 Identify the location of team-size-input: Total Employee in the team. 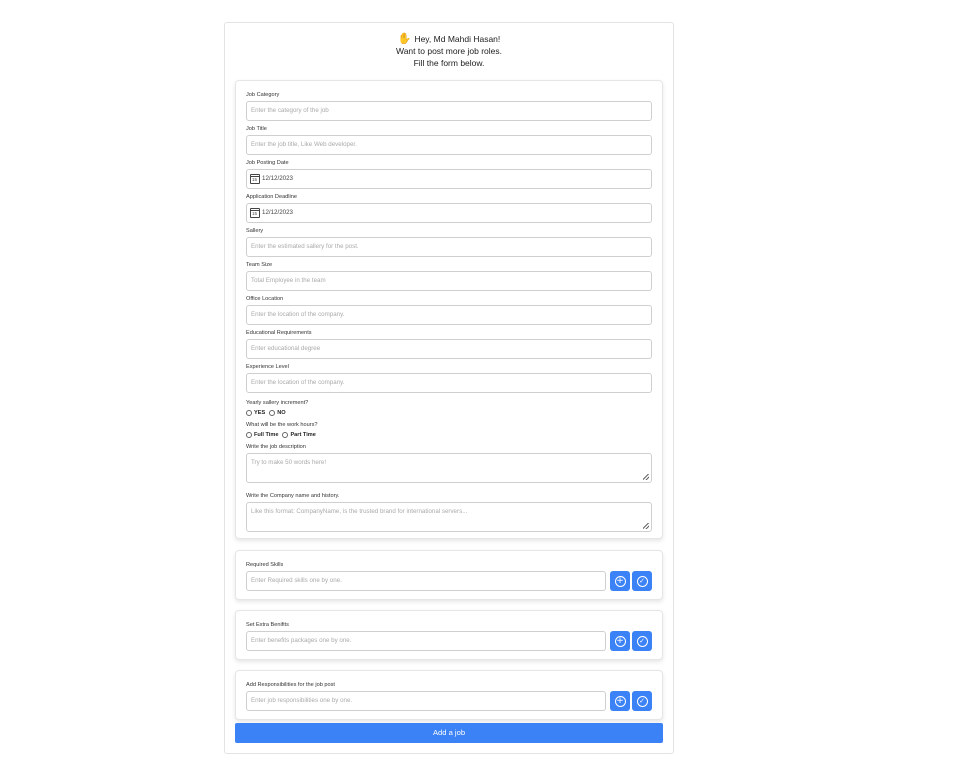
(449, 281).